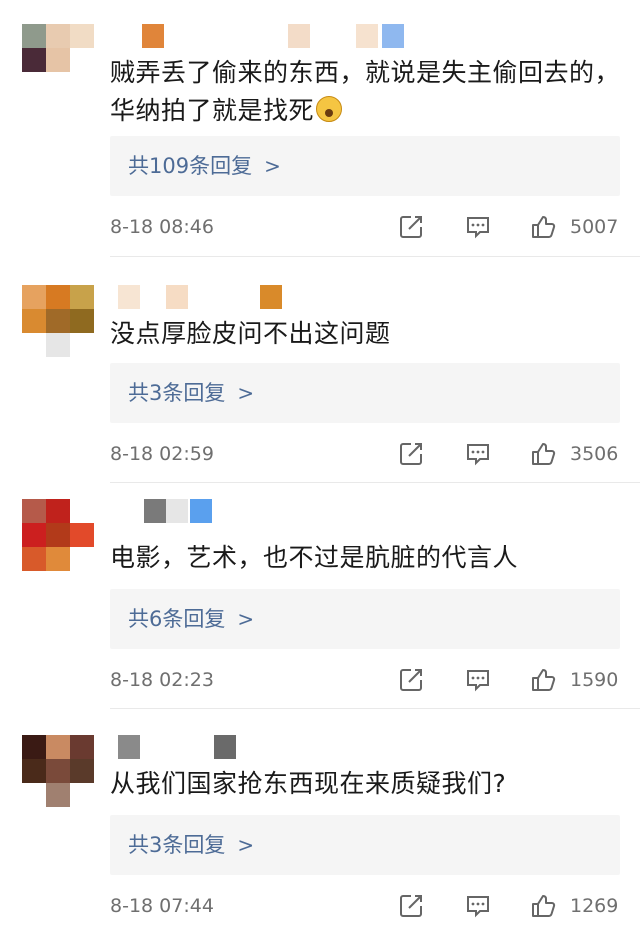 The image size is (640, 926). I want to click on comment-text-content: 贼弄丢了偷来的东西，就说是失主偷回去的，华纳拍了就是找死, so click(365, 91).